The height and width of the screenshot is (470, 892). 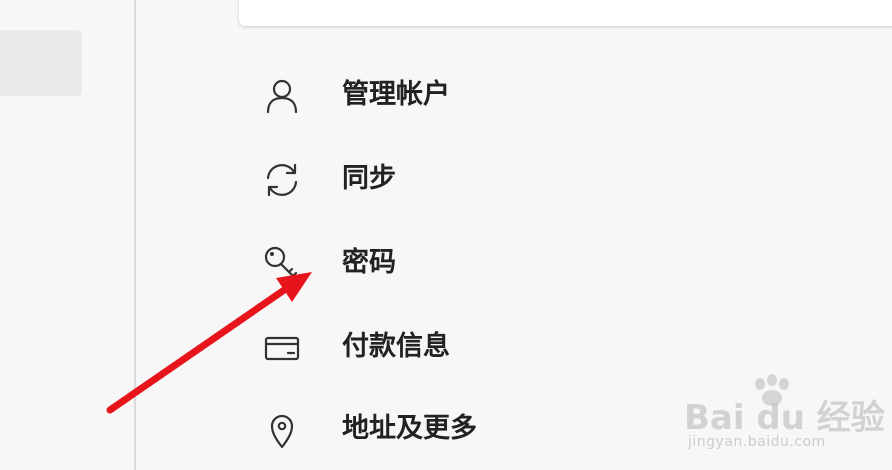 I want to click on menu-item-label: 付款信息, so click(x=396, y=346).